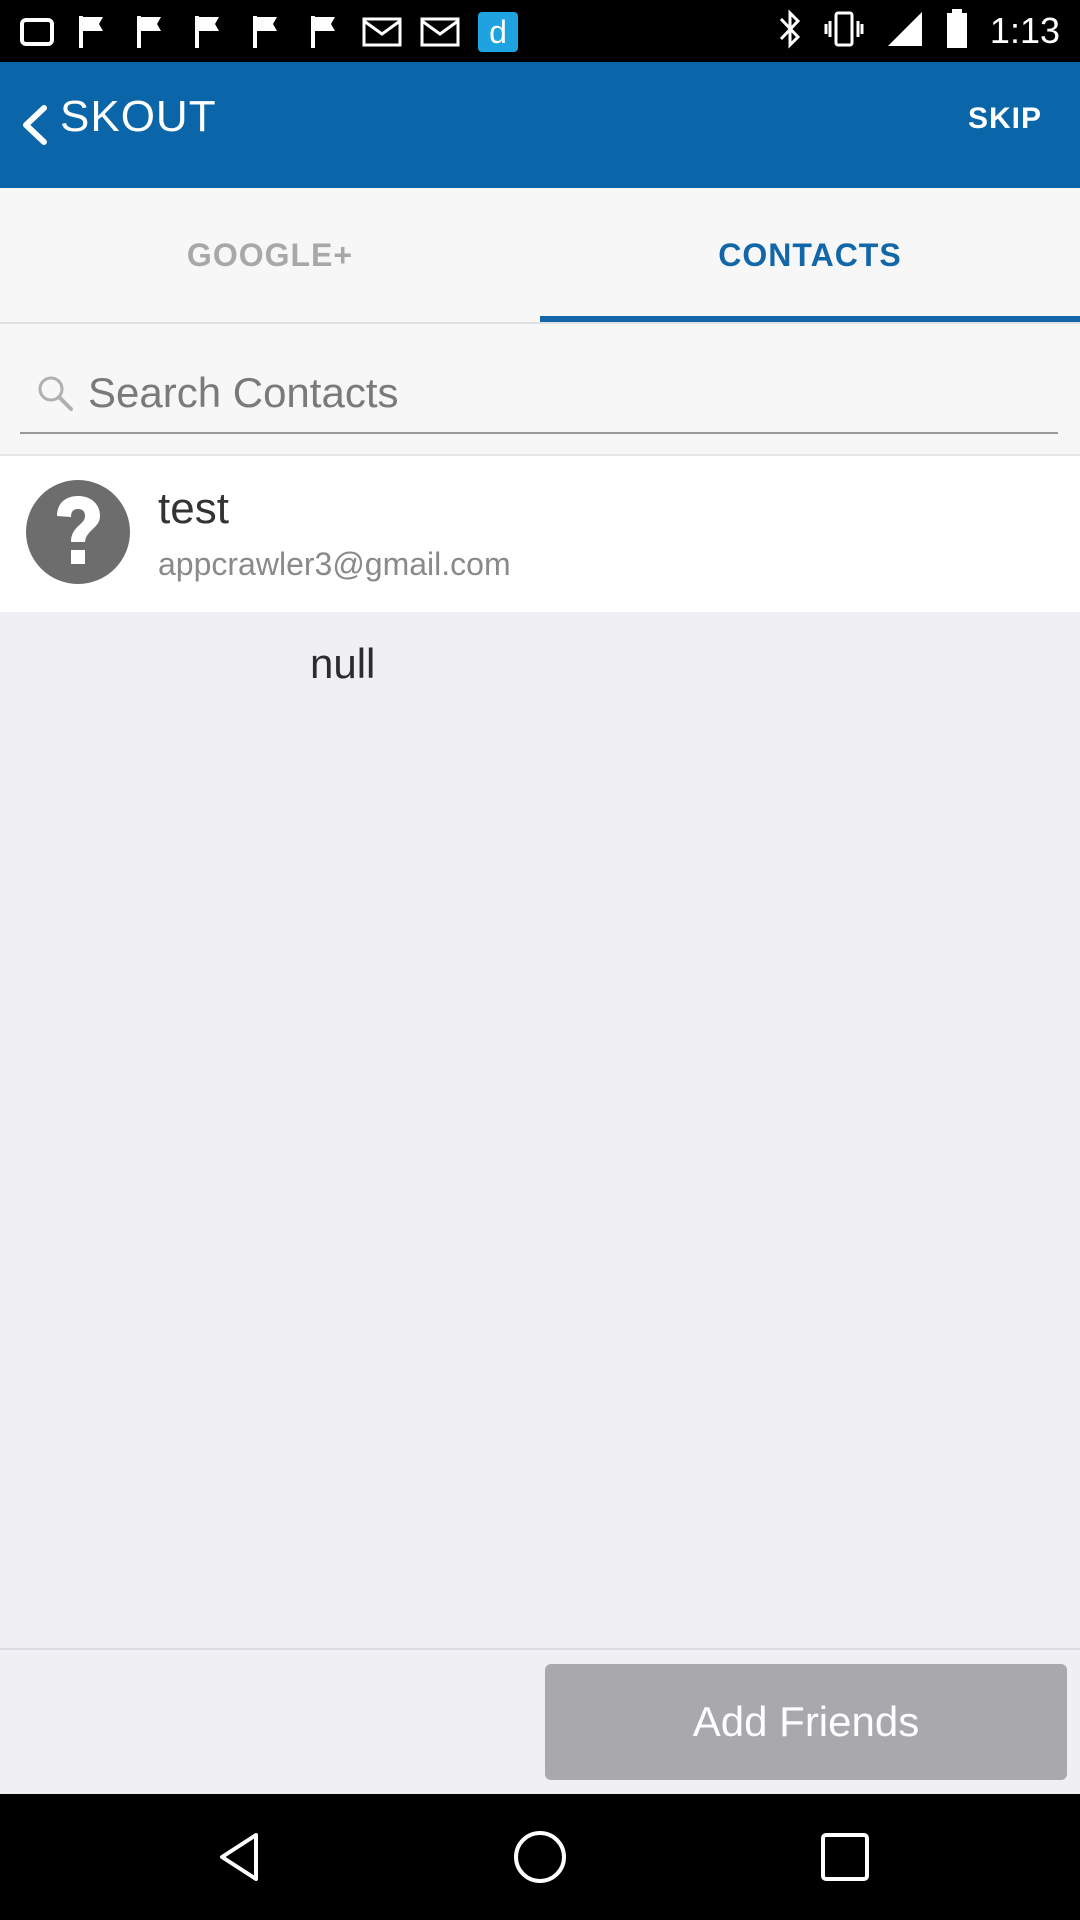 This screenshot has width=1080, height=1920. Describe the element at coordinates (540, 31) in the screenshot. I see `status-bar: d 1:13` at that location.